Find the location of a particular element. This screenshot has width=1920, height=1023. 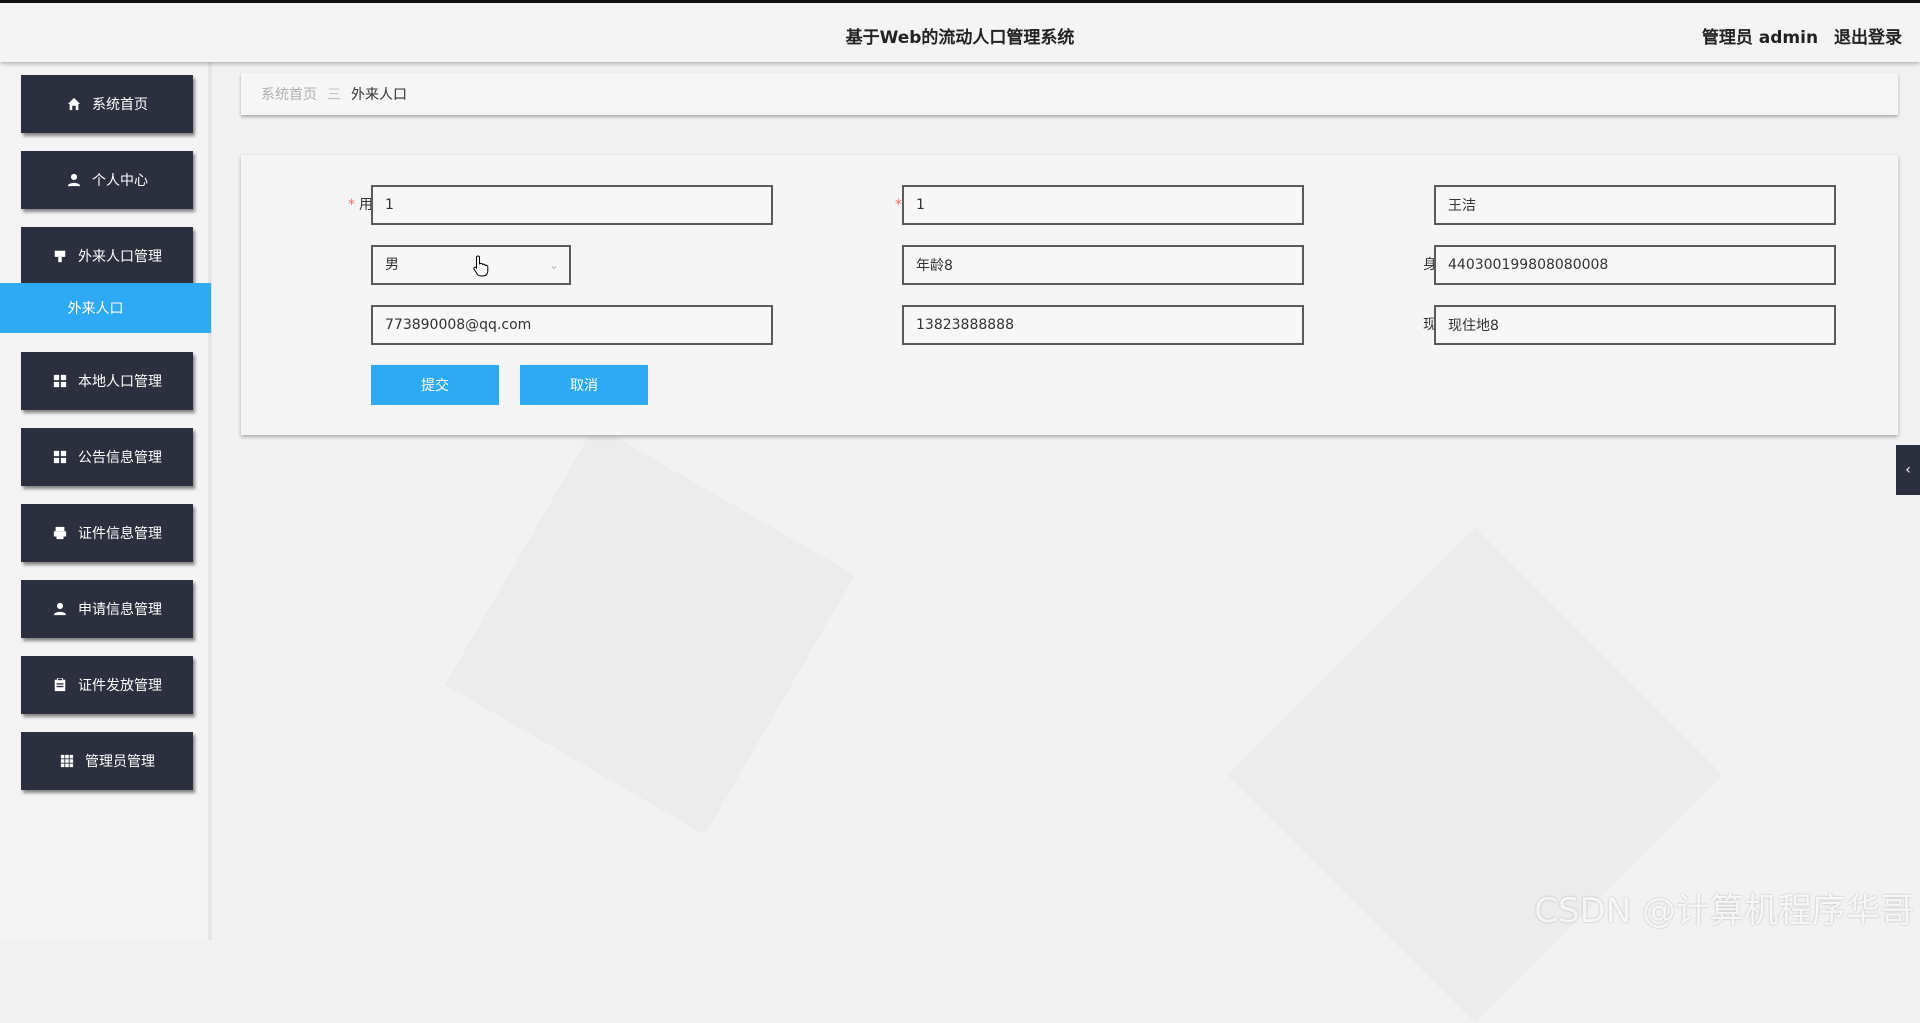

sidebar-item-local-management: 本地人口管理 is located at coordinates (107, 381).